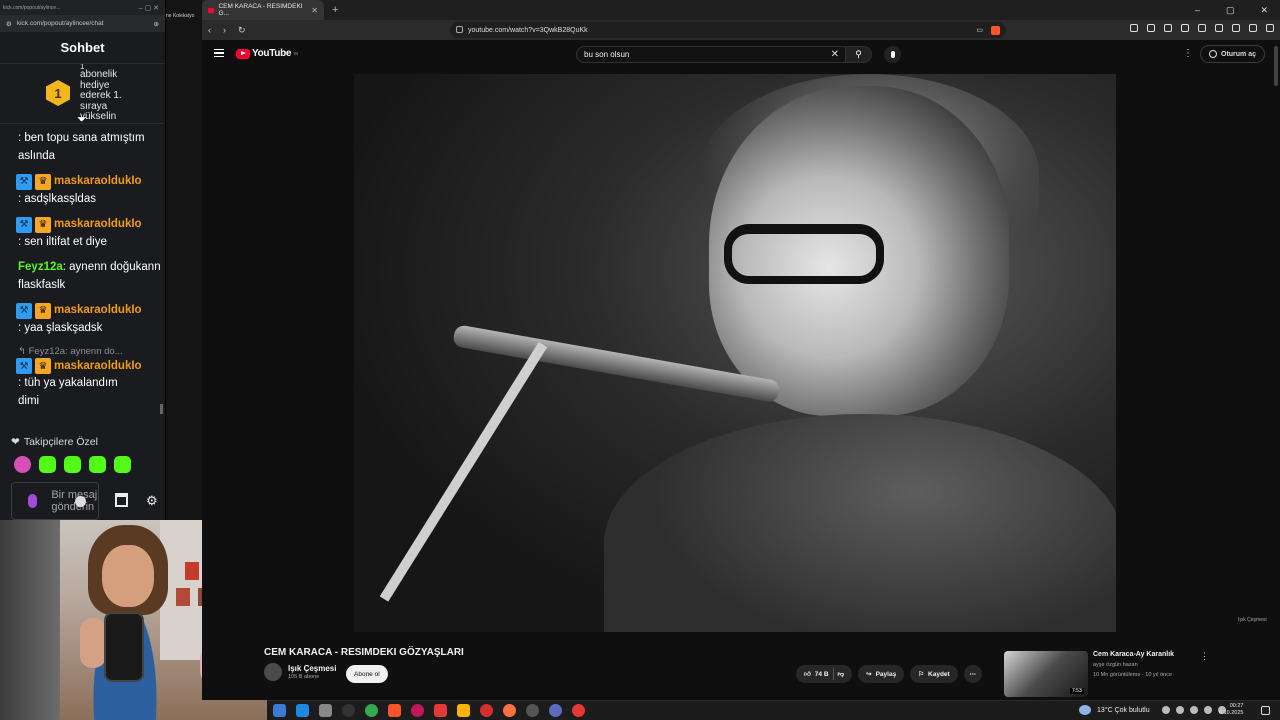 The image size is (1280, 720). Describe the element at coordinates (1194, 710) in the screenshot. I see `network-icon` at that location.